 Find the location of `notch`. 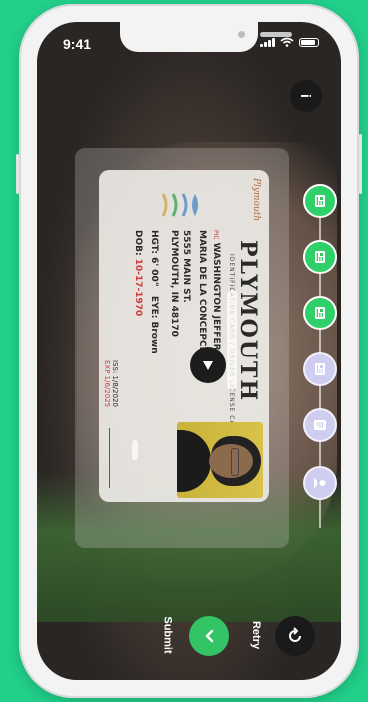

notch is located at coordinates (206, 37).